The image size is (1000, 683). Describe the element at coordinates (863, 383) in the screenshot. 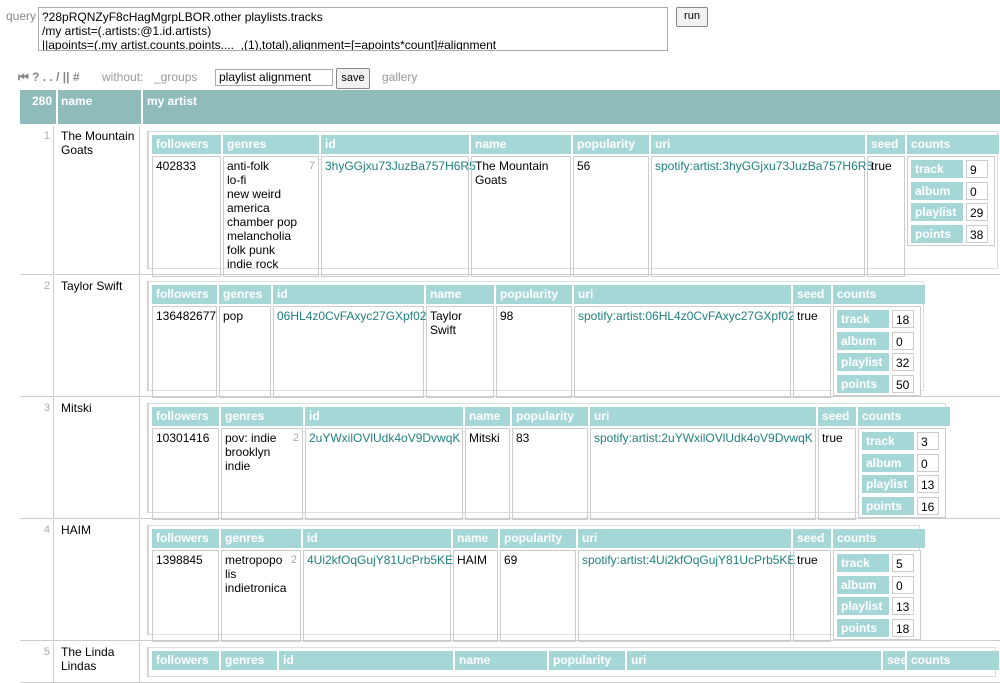

I see `count-key-points: points` at that location.